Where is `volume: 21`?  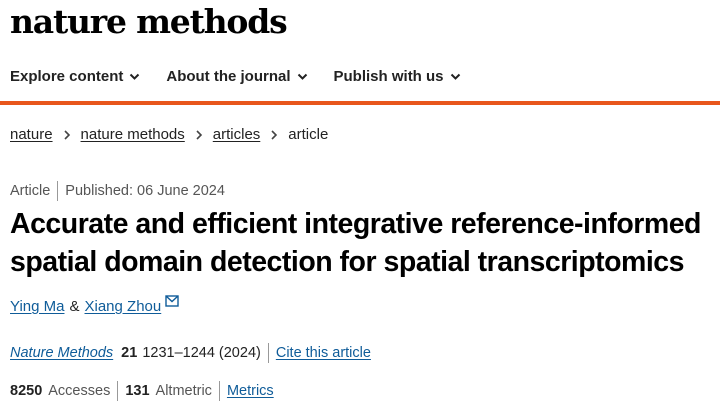
volume: 21 is located at coordinates (129, 353).